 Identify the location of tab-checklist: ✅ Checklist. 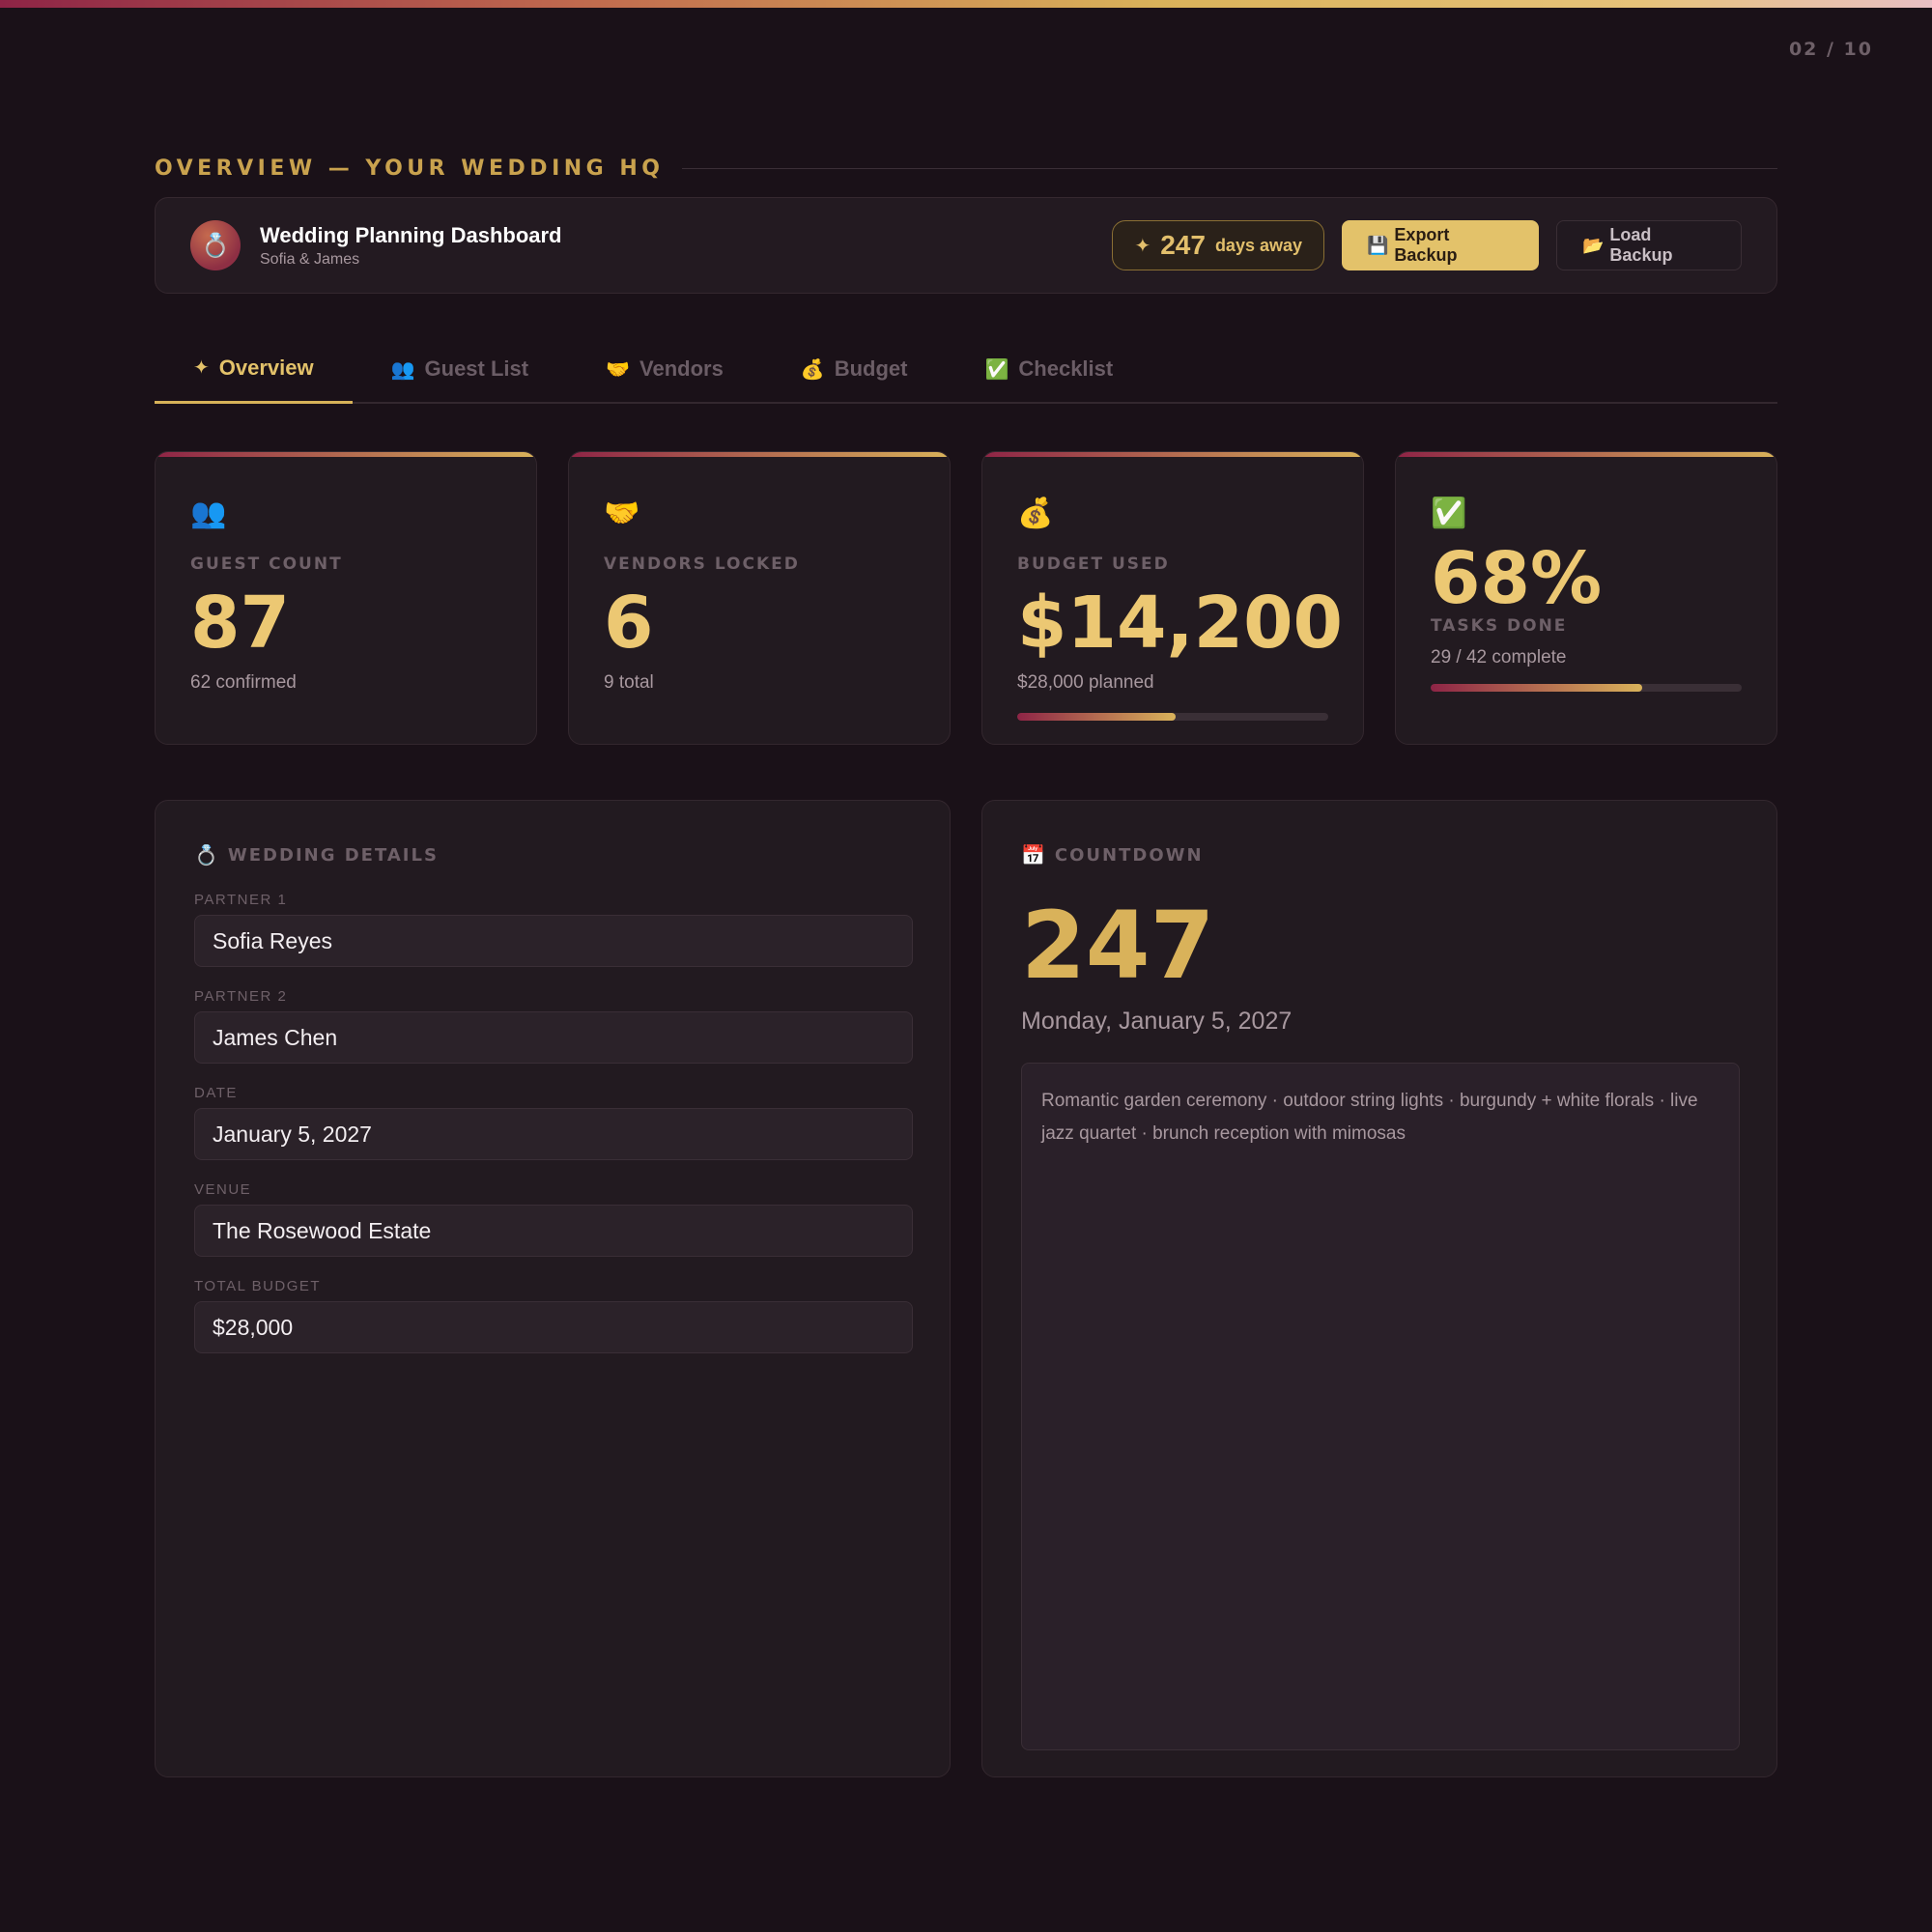
(1048, 369).